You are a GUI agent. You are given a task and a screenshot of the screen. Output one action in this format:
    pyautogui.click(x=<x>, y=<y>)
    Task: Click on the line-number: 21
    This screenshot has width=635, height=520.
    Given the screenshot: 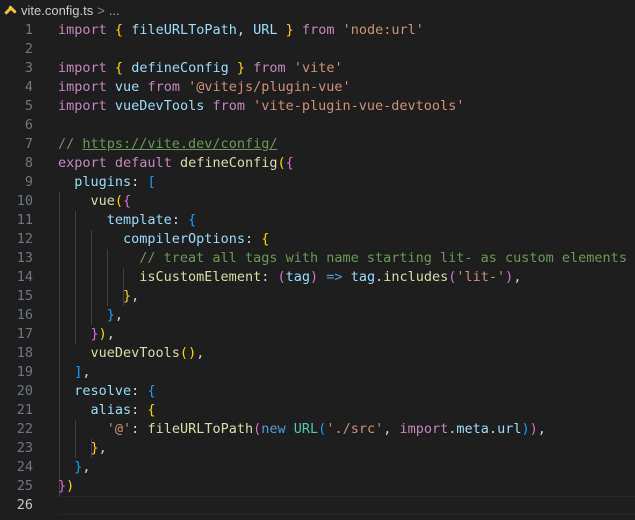 What is the action you would take?
    pyautogui.click(x=24, y=410)
    